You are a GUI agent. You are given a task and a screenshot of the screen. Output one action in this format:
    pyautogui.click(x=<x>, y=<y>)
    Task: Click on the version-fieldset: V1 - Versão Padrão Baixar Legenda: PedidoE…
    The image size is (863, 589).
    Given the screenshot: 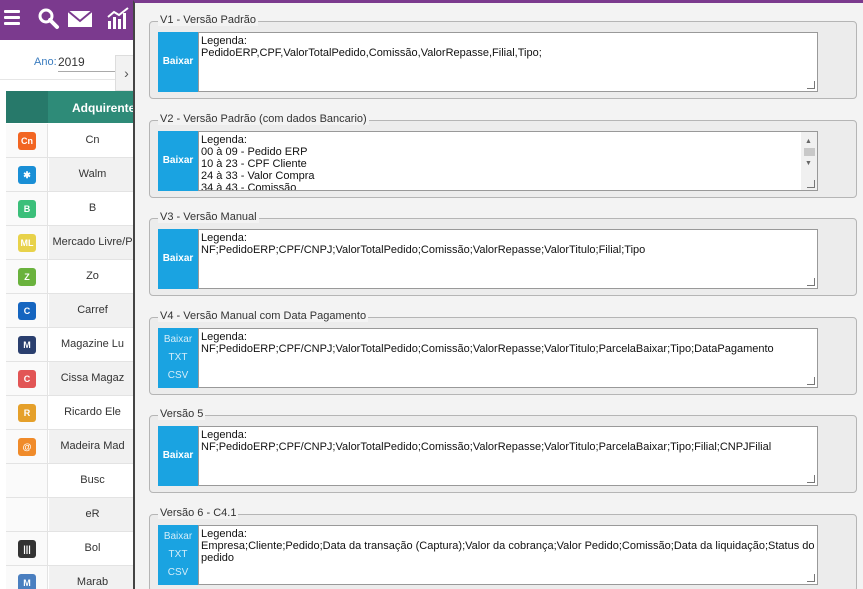 What is the action you would take?
    pyautogui.click(x=503, y=56)
    